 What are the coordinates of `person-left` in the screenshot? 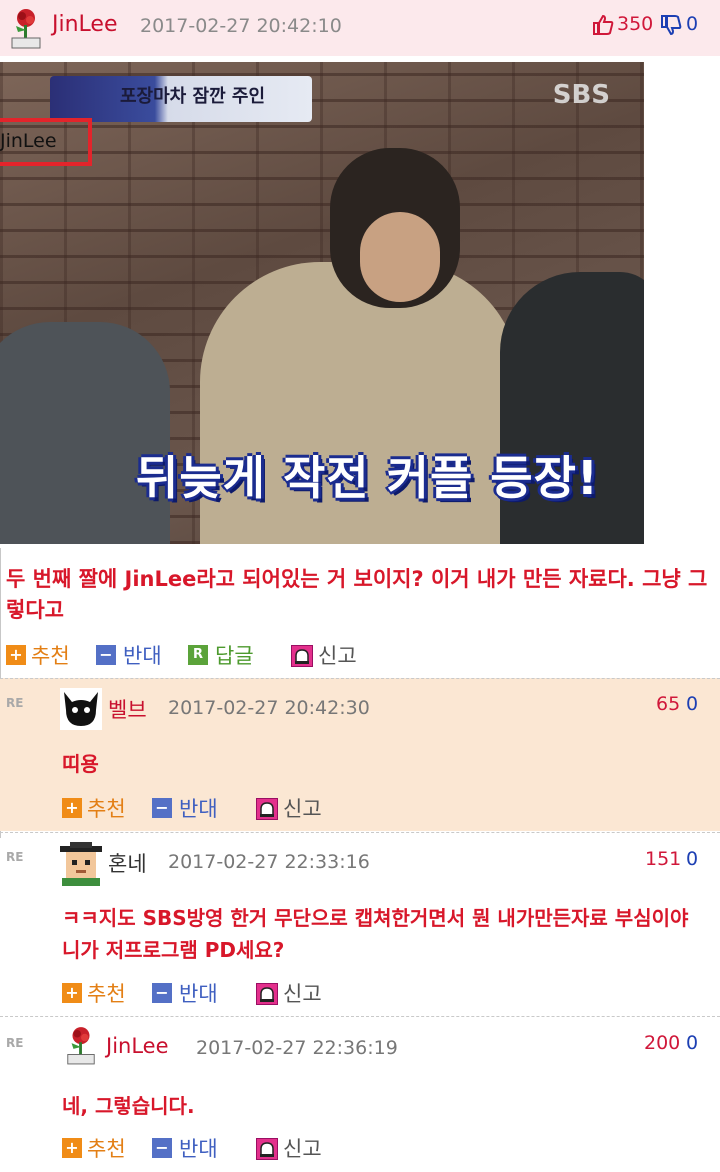 It's located at (85, 433).